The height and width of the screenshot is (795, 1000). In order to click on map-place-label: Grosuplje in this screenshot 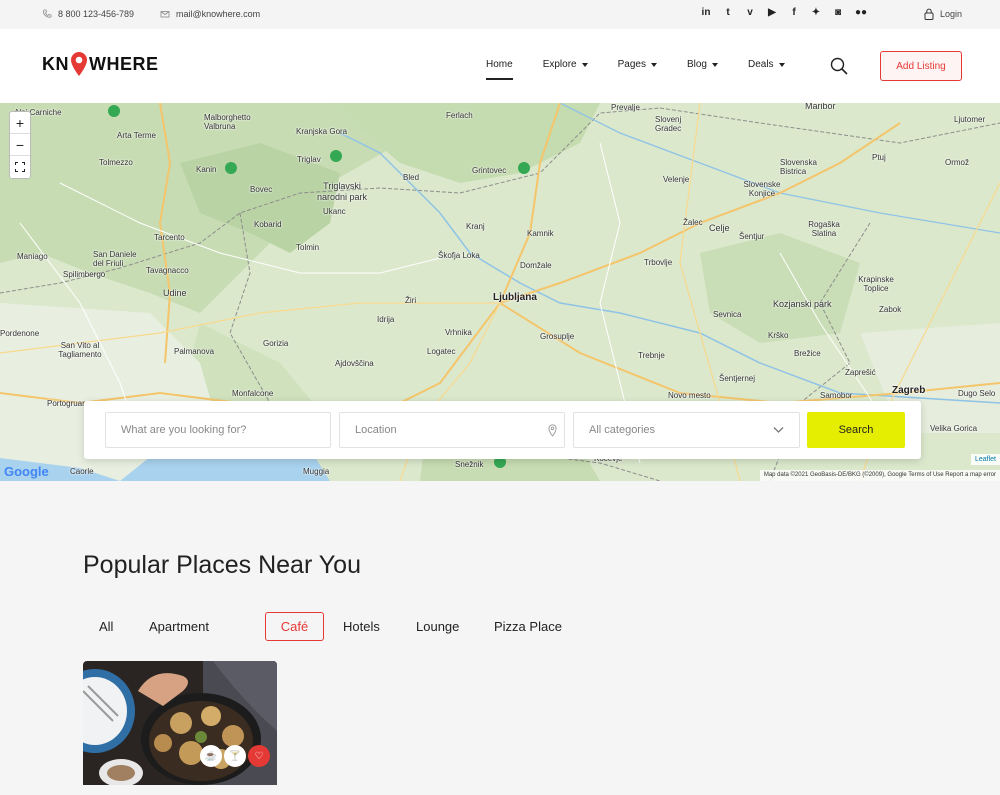, I will do `click(557, 336)`.